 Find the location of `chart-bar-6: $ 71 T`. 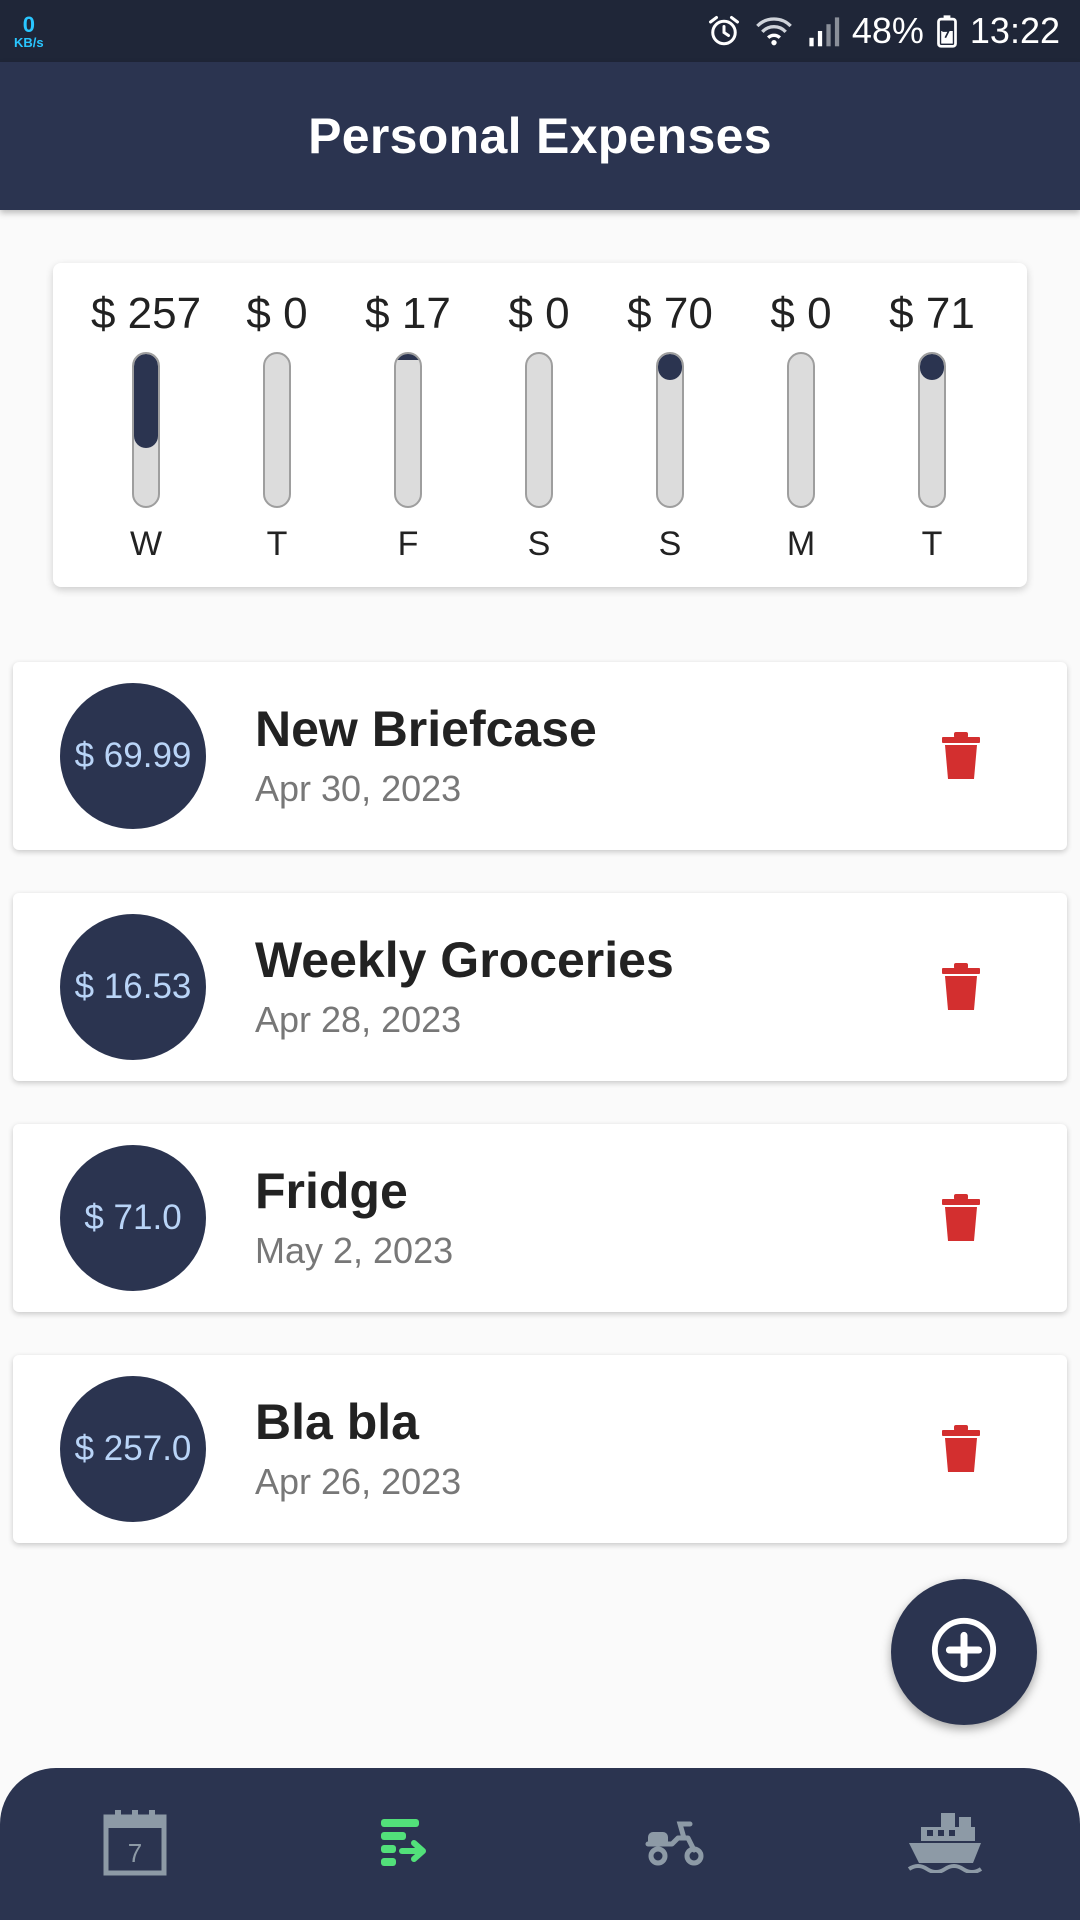

chart-bar-6: $ 71 T is located at coordinates (932, 425).